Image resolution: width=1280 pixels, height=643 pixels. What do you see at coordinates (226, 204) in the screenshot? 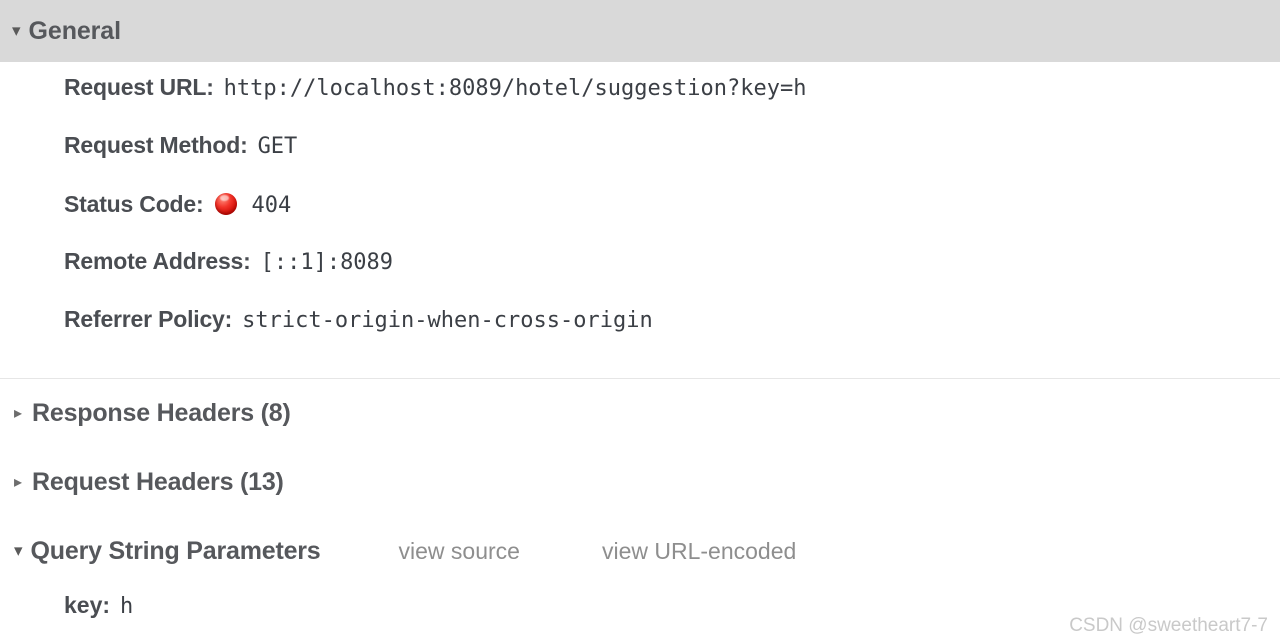
I see `red-circle-icon` at bounding box center [226, 204].